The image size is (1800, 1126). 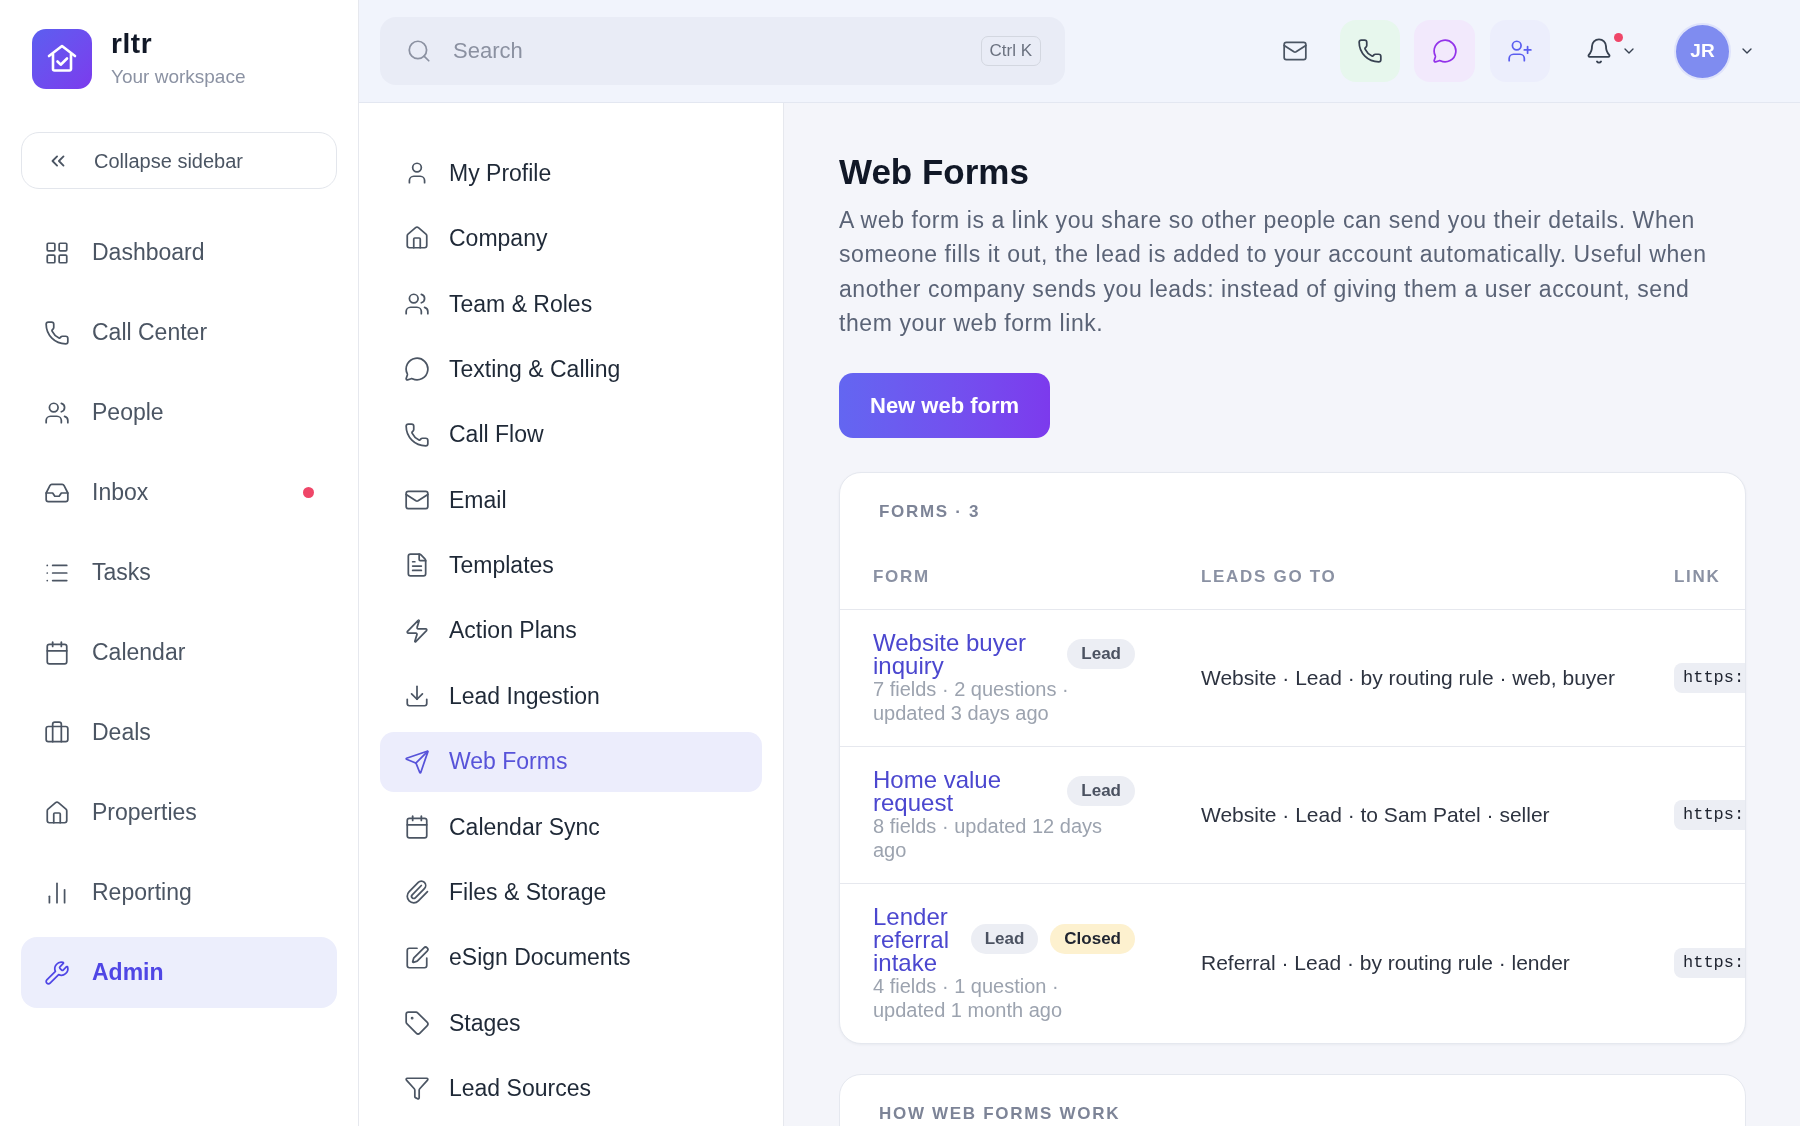 I want to click on wrench-icon, so click(x=57, y=972).